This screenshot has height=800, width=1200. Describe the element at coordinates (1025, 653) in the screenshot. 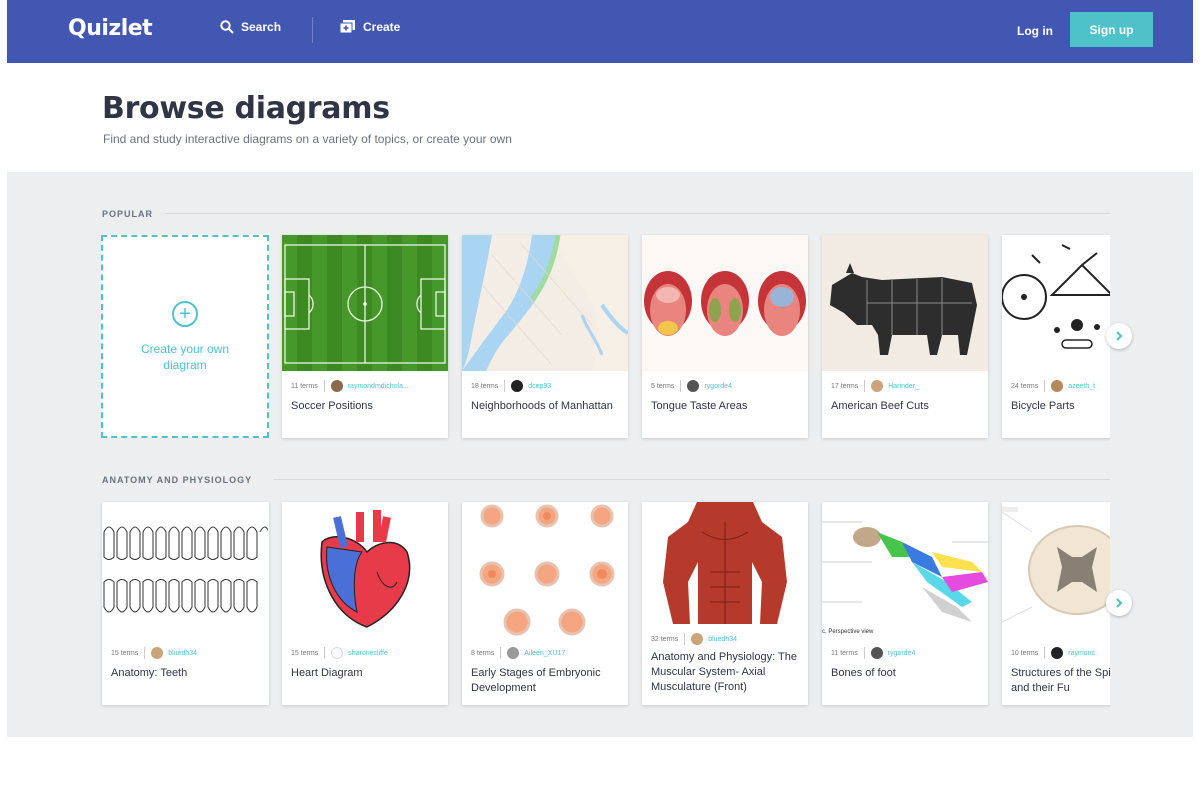

I see `term-count: 10 terms` at that location.